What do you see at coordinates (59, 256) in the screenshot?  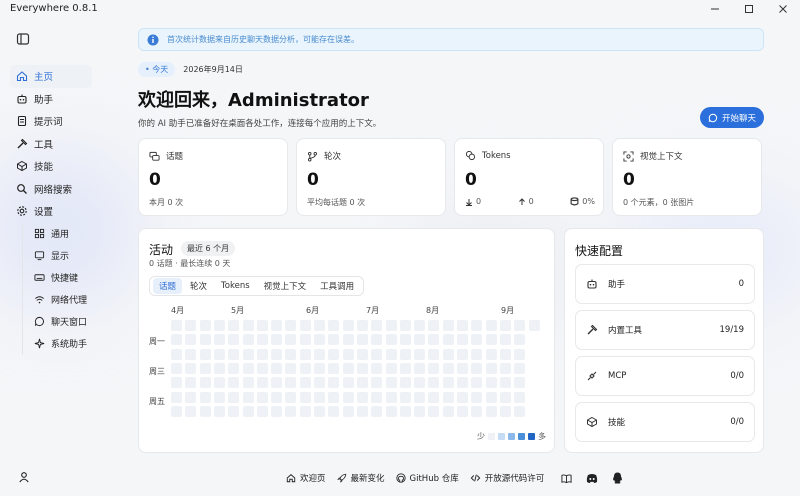 I see `settings-item-display: 显示` at bounding box center [59, 256].